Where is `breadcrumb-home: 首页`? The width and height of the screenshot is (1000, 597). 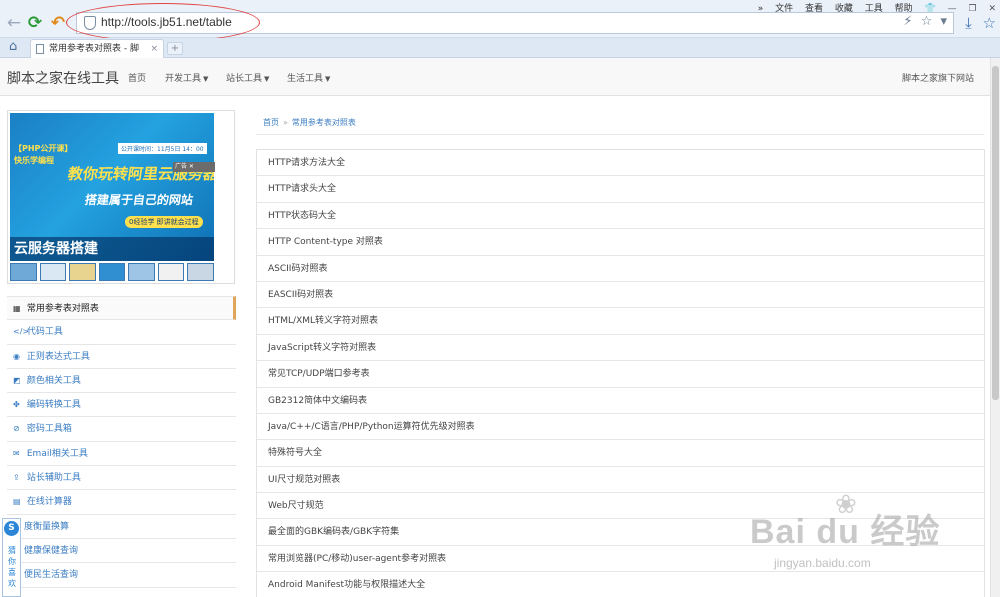
breadcrumb-home: 首页 is located at coordinates (271, 122).